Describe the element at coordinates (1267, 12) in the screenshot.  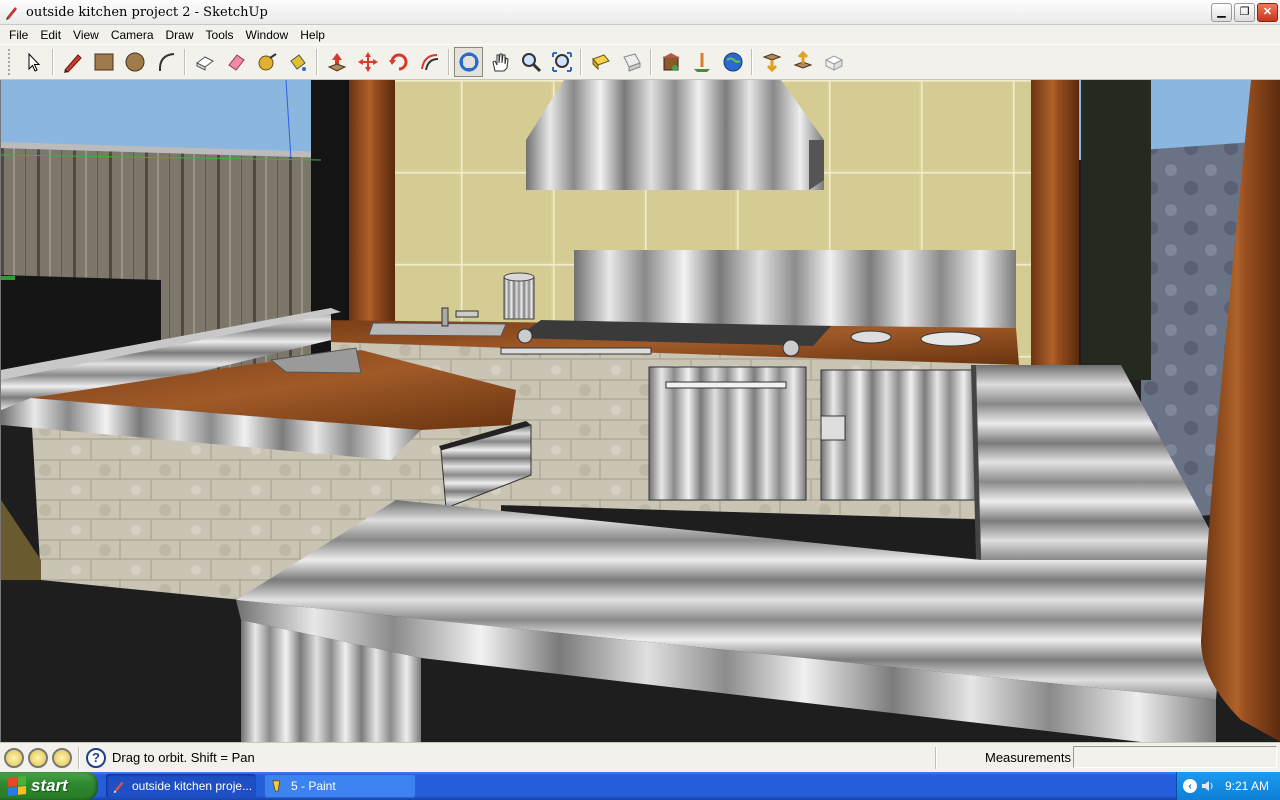
I see `close-button: ✕` at that location.